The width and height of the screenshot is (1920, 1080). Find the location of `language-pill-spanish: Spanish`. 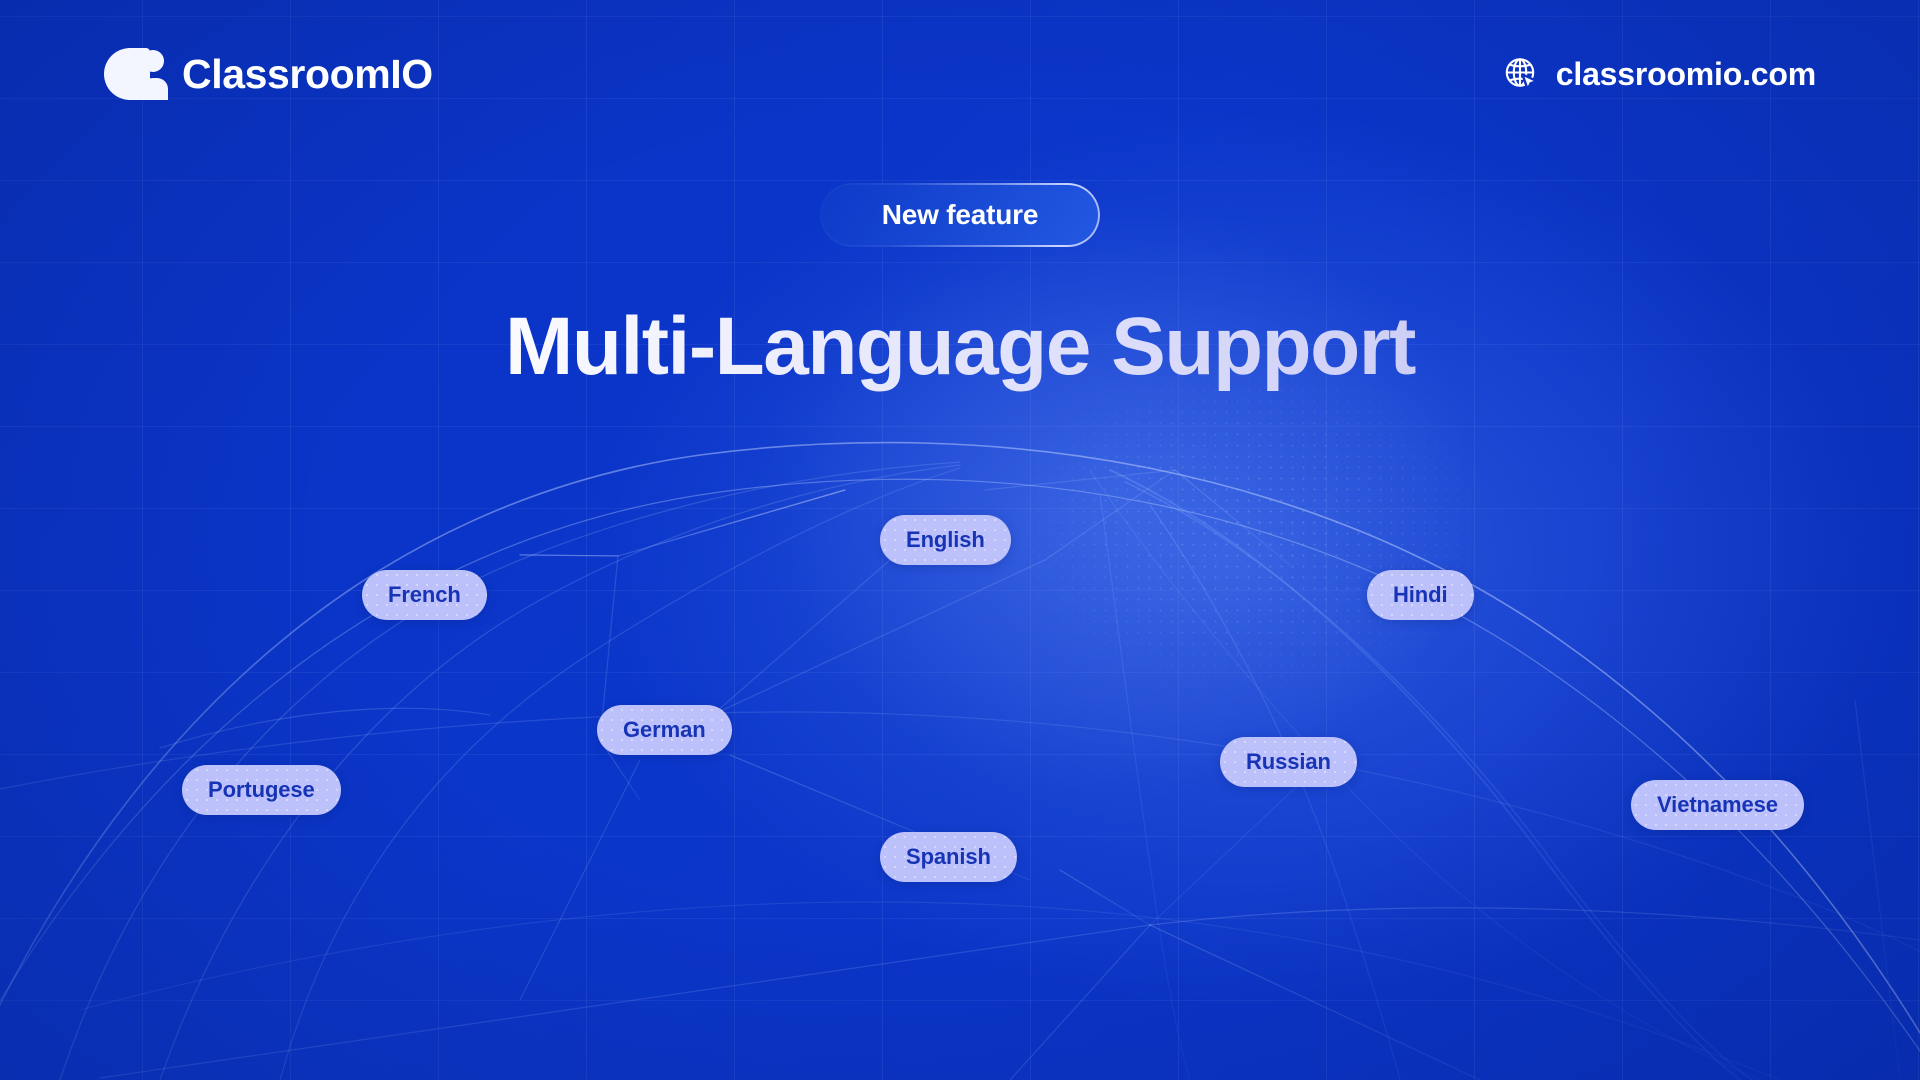

language-pill-spanish: Spanish is located at coordinates (948, 857).